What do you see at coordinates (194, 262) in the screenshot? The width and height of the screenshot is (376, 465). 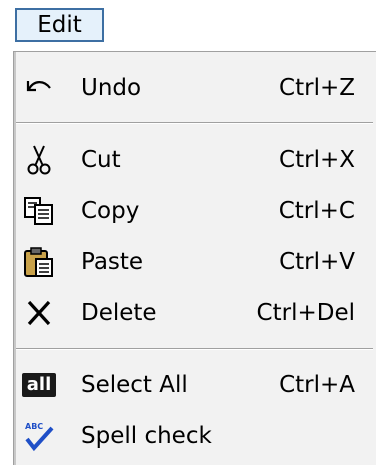 I see `menu-item-paste: Paste Ctrl+V` at bounding box center [194, 262].